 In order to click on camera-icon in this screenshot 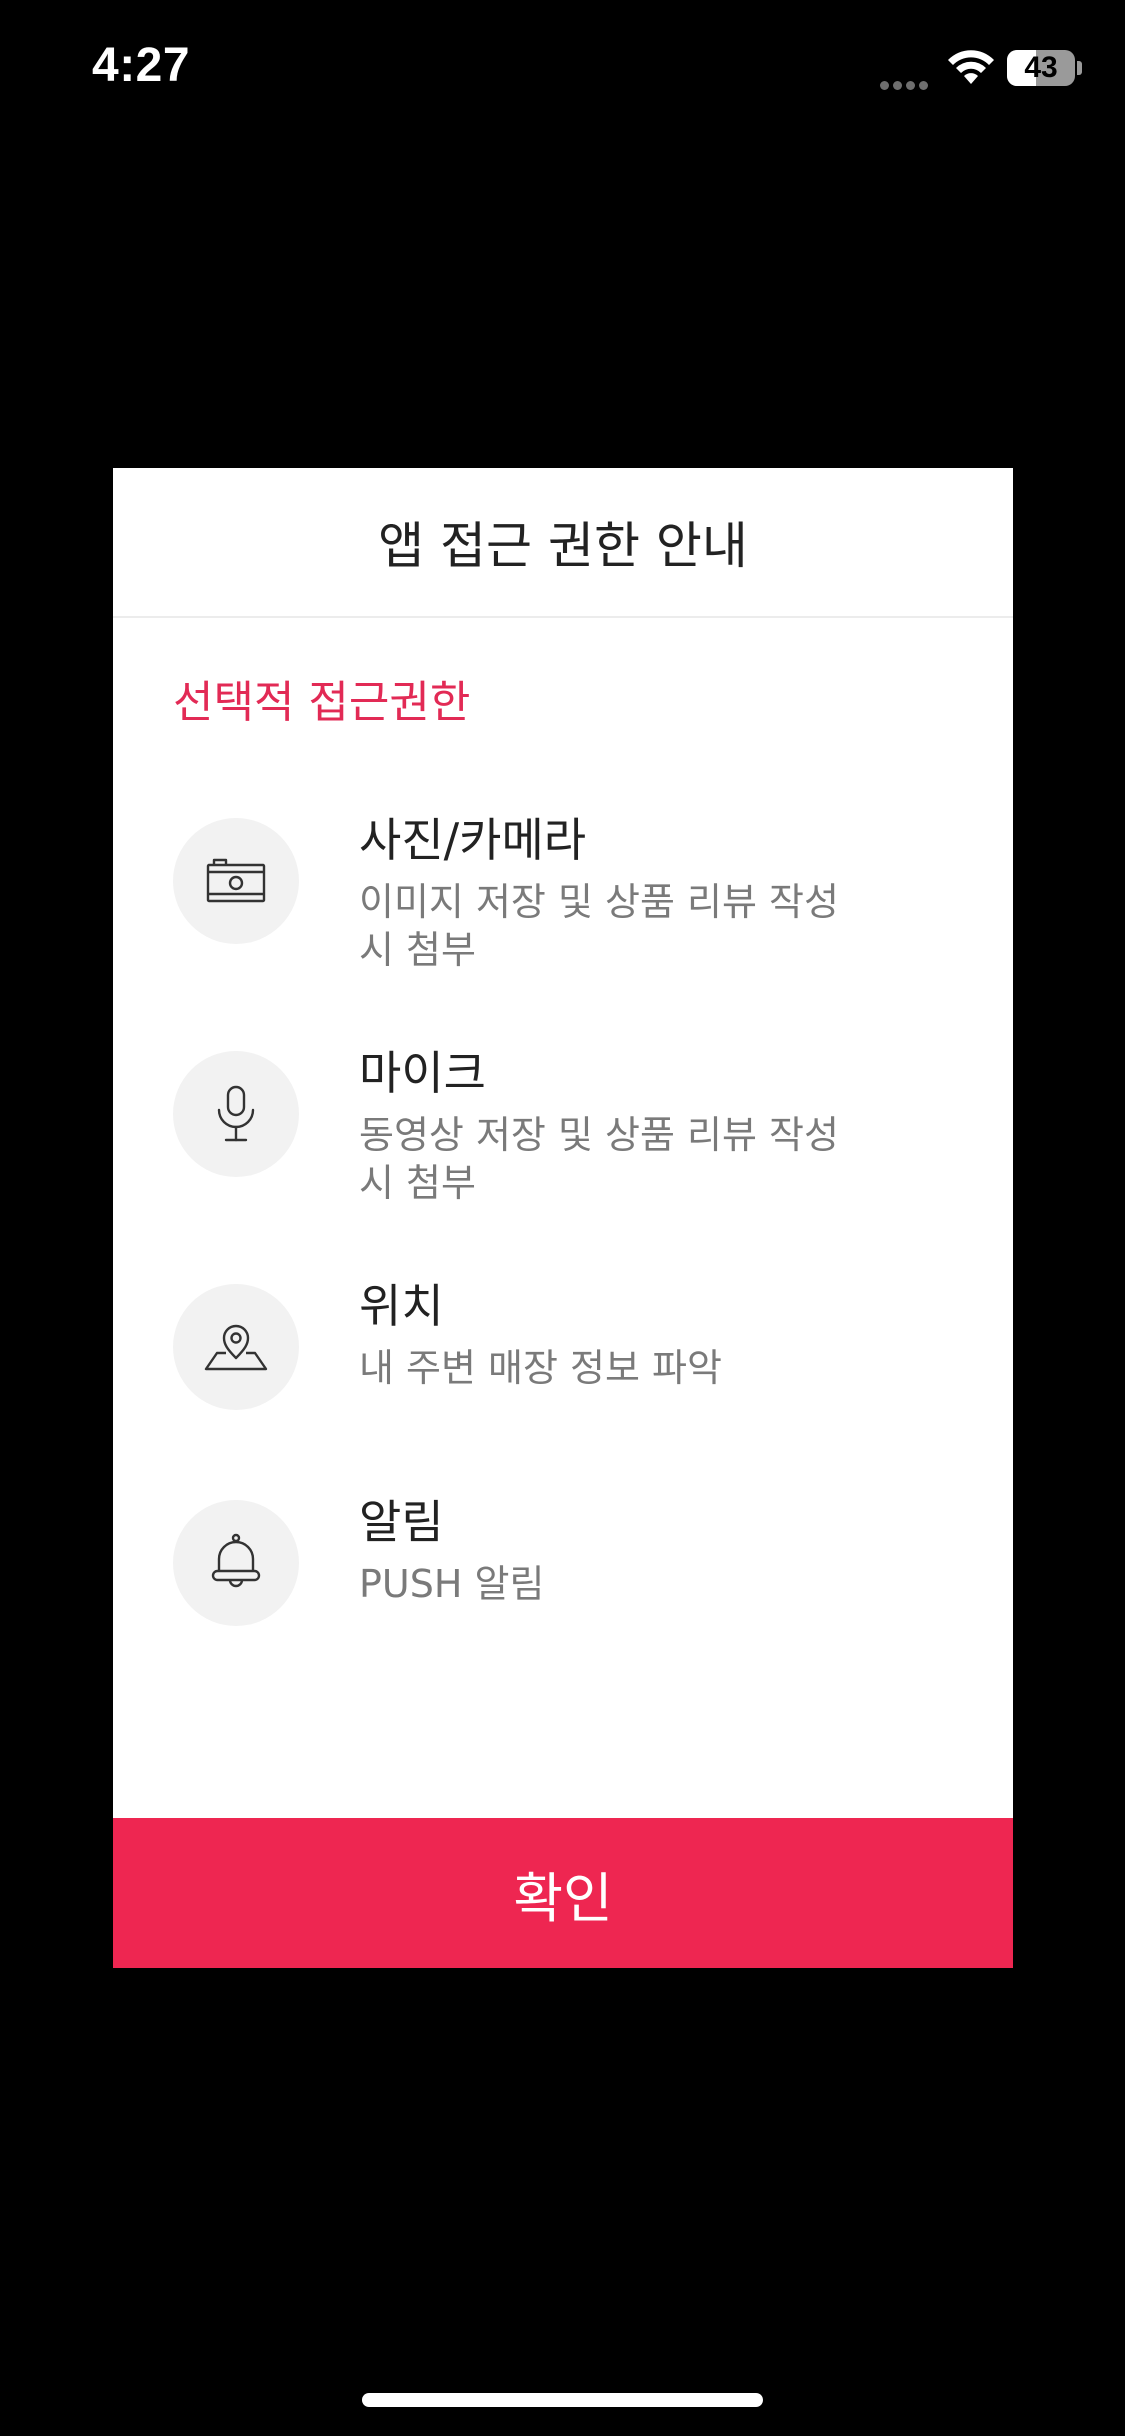, I will do `click(236, 880)`.